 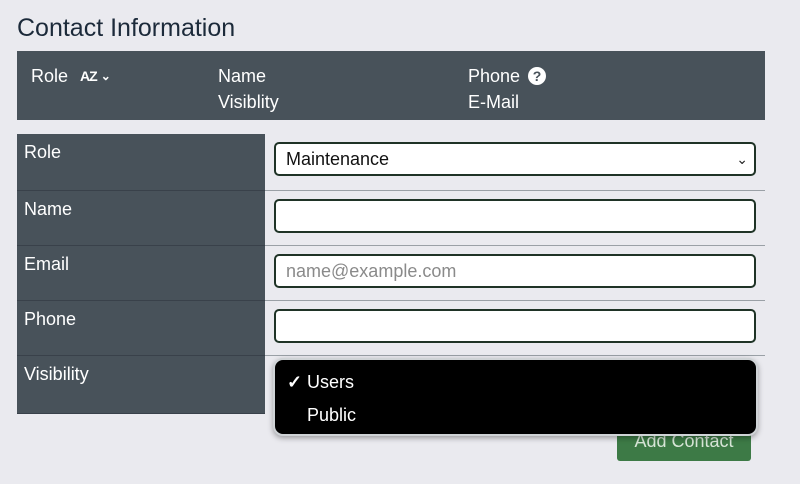 What do you see at coordinates (71, 76) in the screenshot?
I see `role-column-header: Role AZ ⌄` at bounding box center [71, 76].